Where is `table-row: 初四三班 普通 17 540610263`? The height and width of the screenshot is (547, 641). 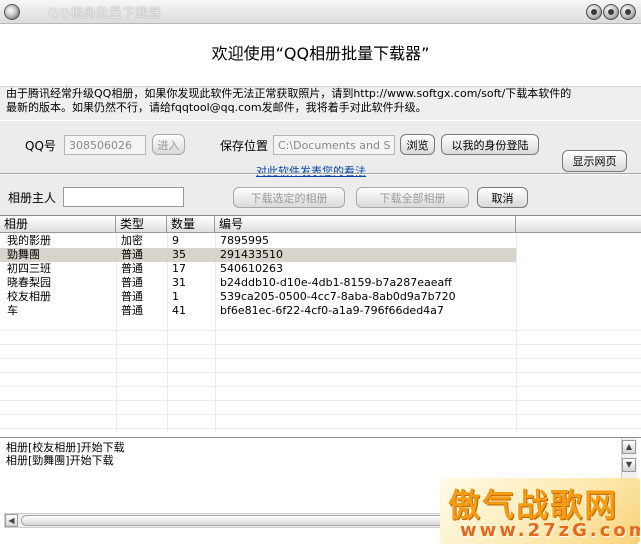
table-row: 初四三班 普通 17 540610263 is located at coordinates (258, 269).